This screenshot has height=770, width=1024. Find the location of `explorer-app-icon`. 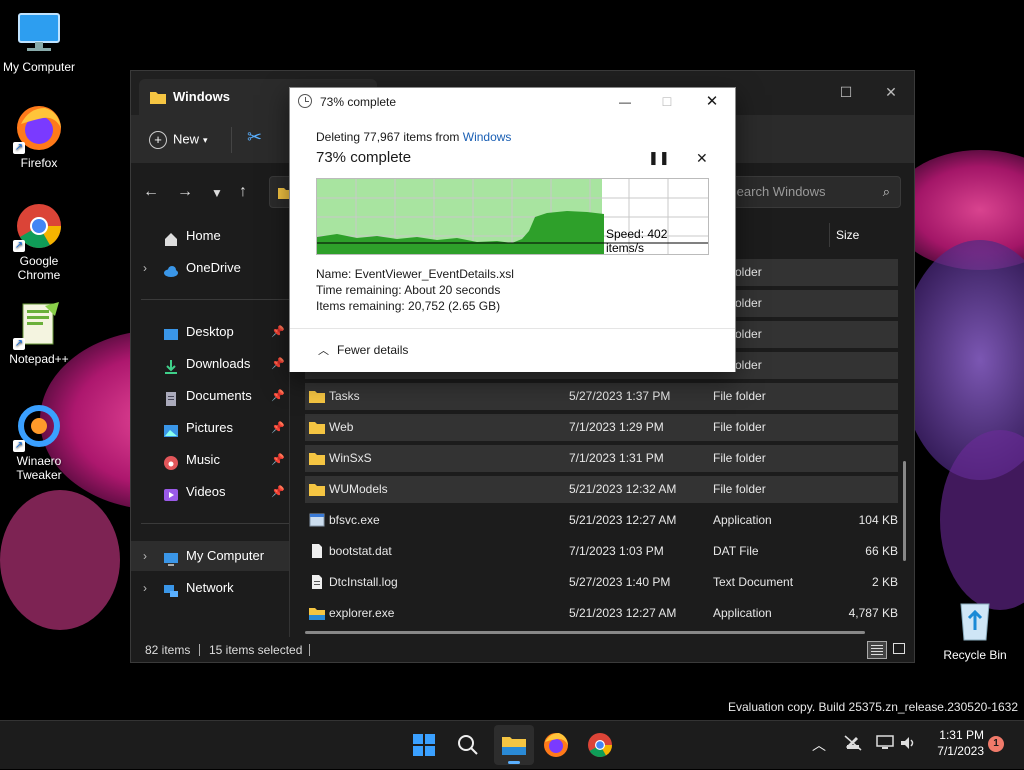

explorer-app-icon is located at coordinates (317, 614).